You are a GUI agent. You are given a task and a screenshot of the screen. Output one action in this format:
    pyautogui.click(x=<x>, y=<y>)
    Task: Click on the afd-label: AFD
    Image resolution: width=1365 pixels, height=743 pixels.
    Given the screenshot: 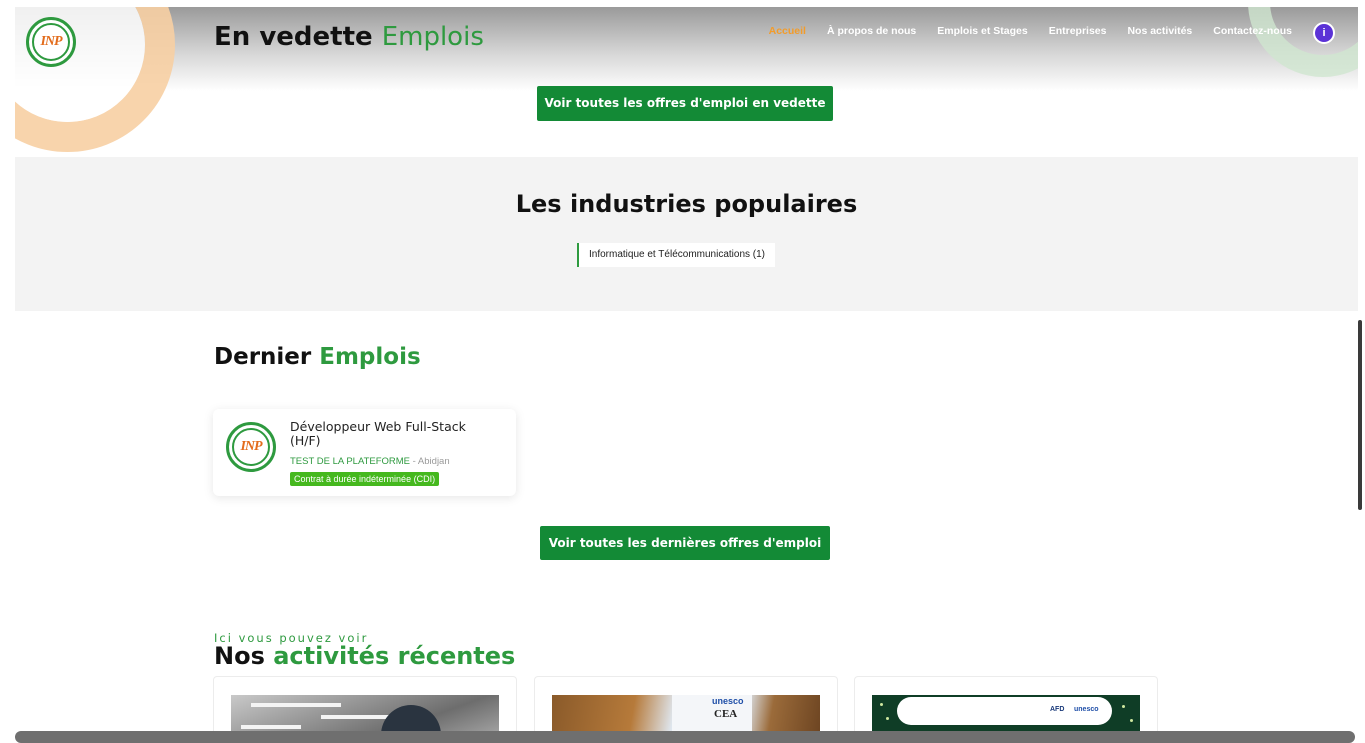 What is the action you would take?
    pyautogui.click(x=1057, y=709)
    